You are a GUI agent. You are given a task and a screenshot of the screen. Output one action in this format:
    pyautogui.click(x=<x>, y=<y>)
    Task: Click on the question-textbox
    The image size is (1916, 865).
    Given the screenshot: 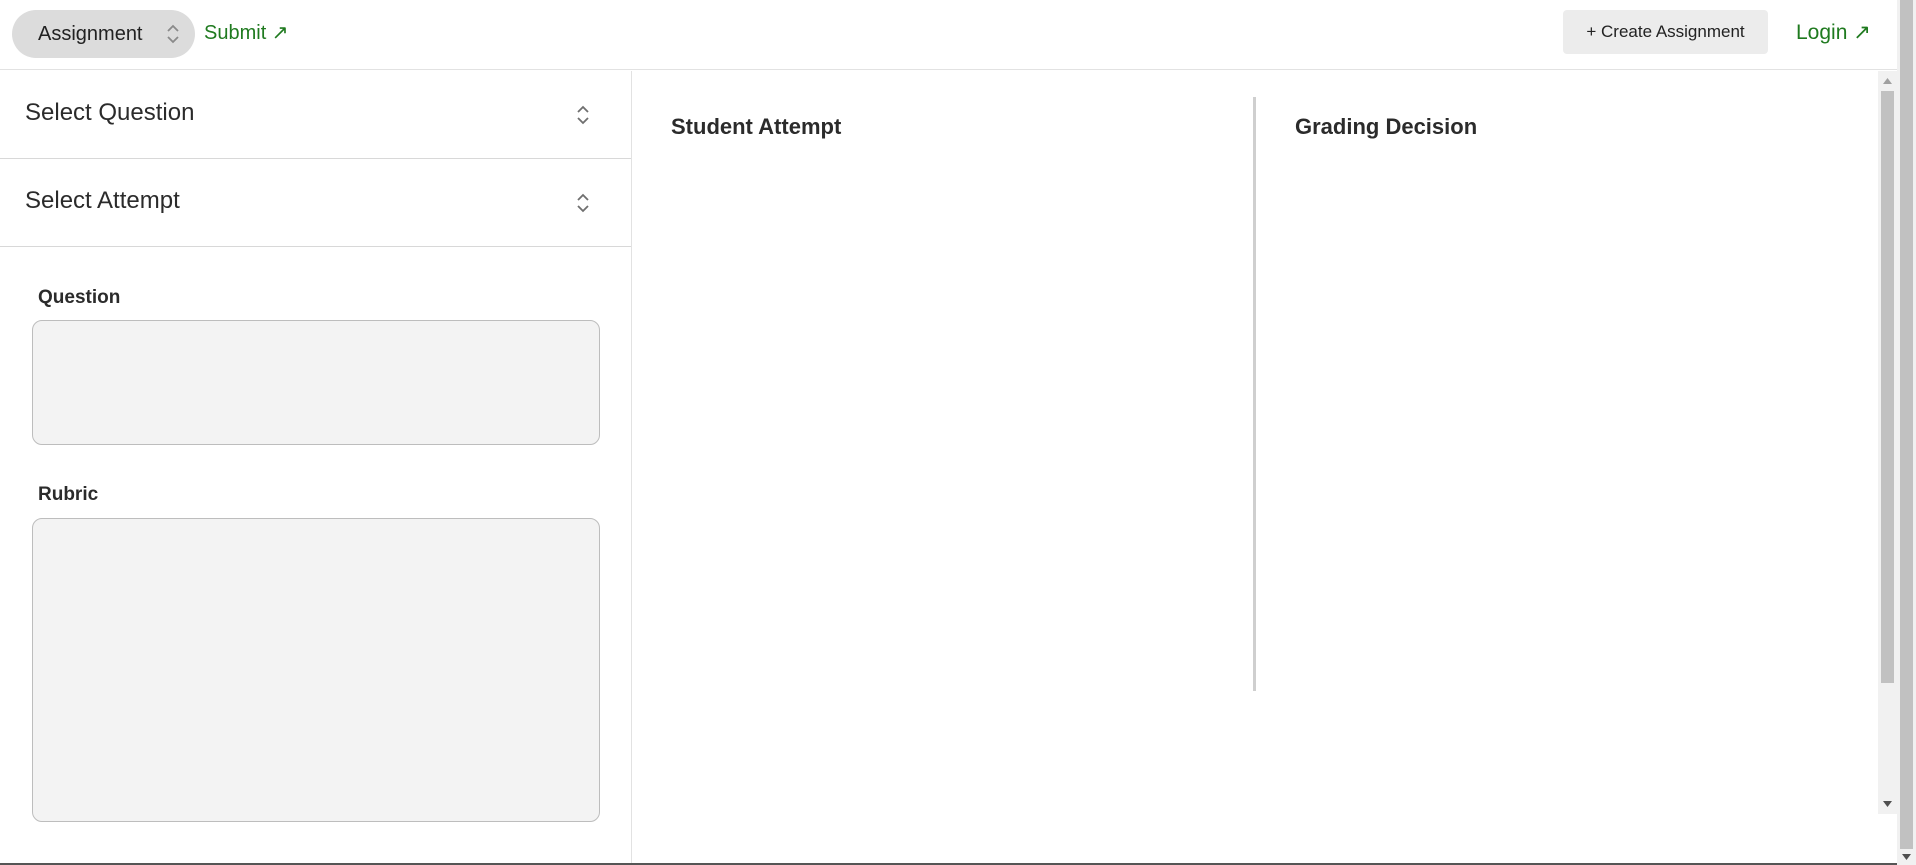 What is the action you would take?
    pyautogui.click(x=316, y=382)
    